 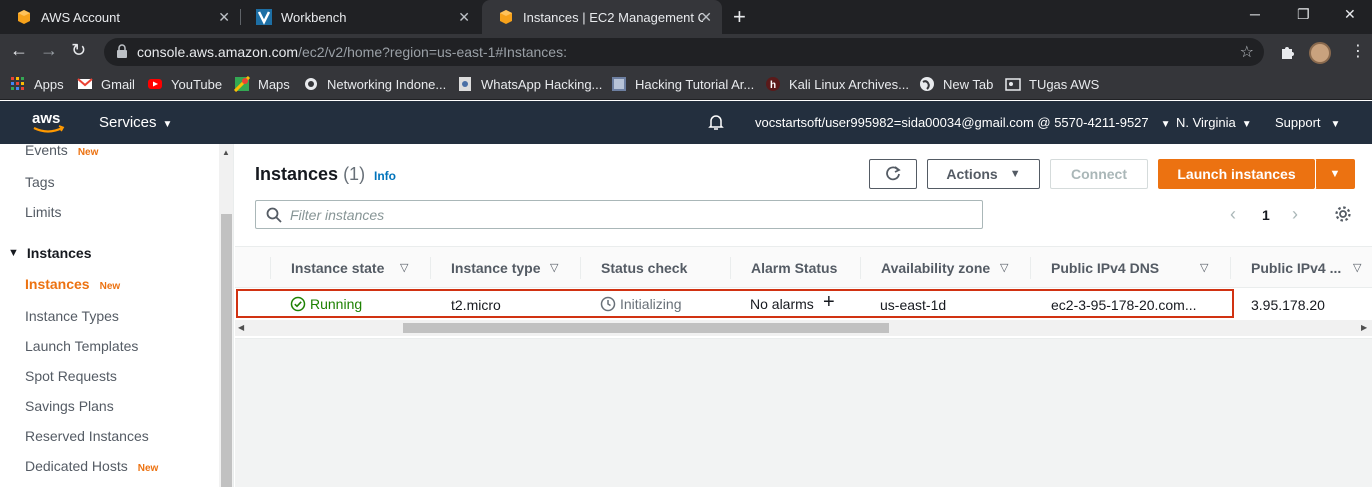 What do you see at coordinates (1287, 52) in the screenshot?
I see `extensions-puzzle-icon` at bounding box center [1287, 52].